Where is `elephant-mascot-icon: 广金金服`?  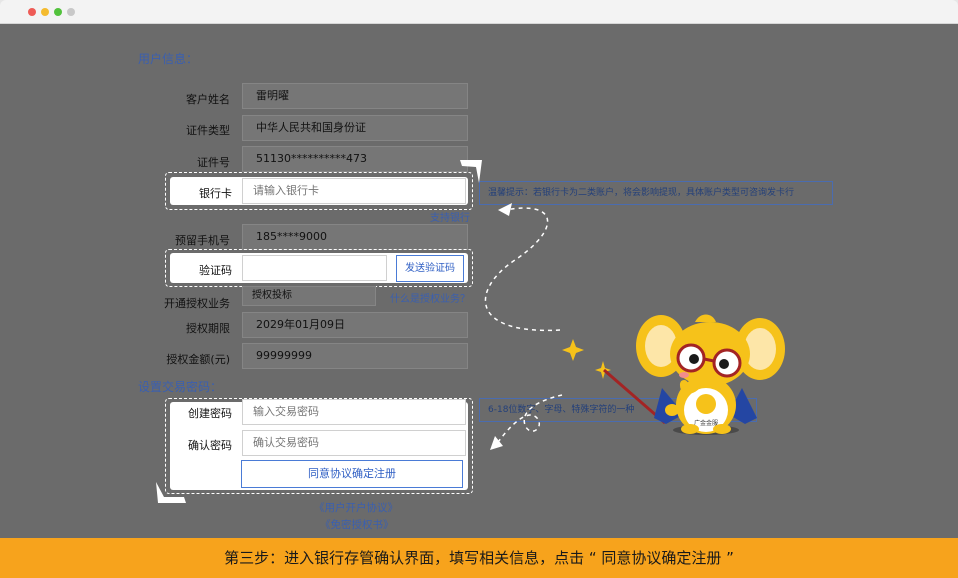
elephant-mascot-icon: 广金金服 is located at coordinates (694, 374).